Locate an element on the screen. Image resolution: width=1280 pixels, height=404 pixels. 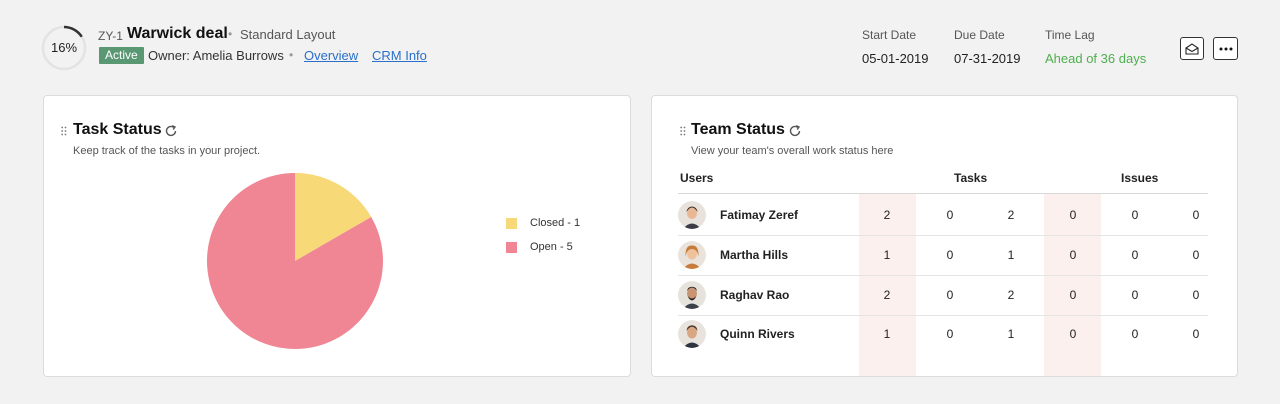
project-id: ZY-1 is located at coordinates (110, 36).